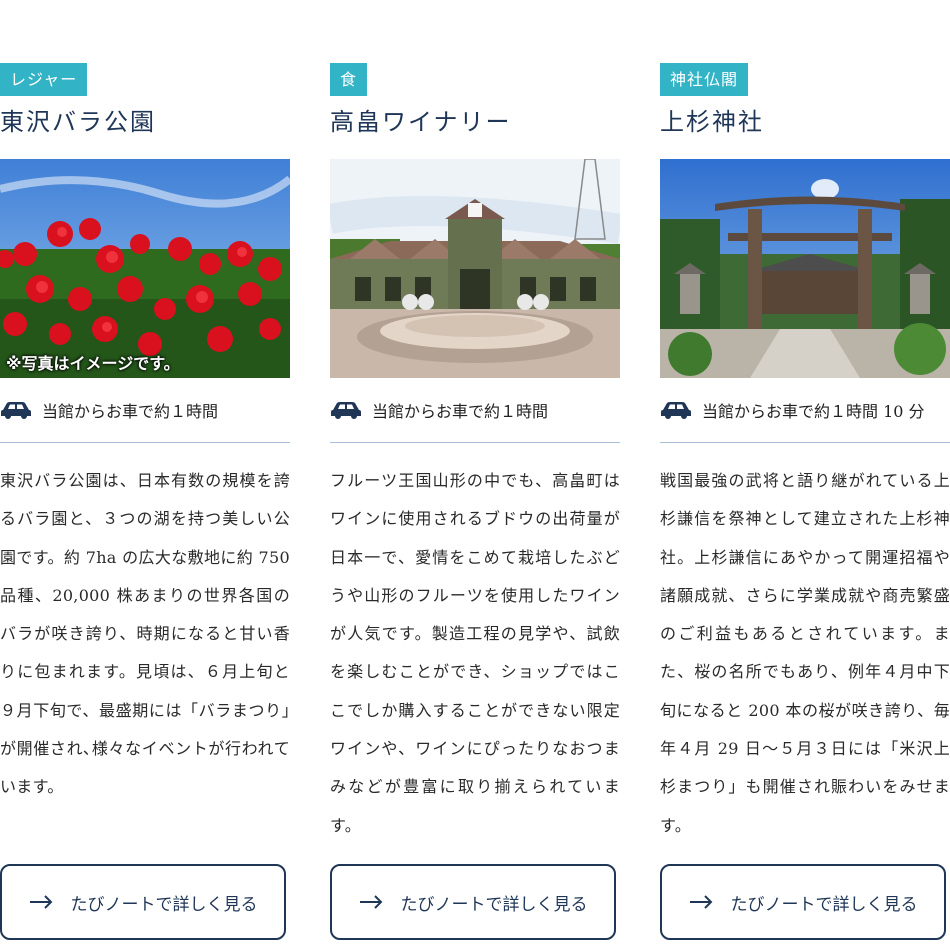 The image size is (950, 946). Describe the element at coordinates (704, 79) in the screenshot. I see `category-tag: 神社仏閣` at that location.